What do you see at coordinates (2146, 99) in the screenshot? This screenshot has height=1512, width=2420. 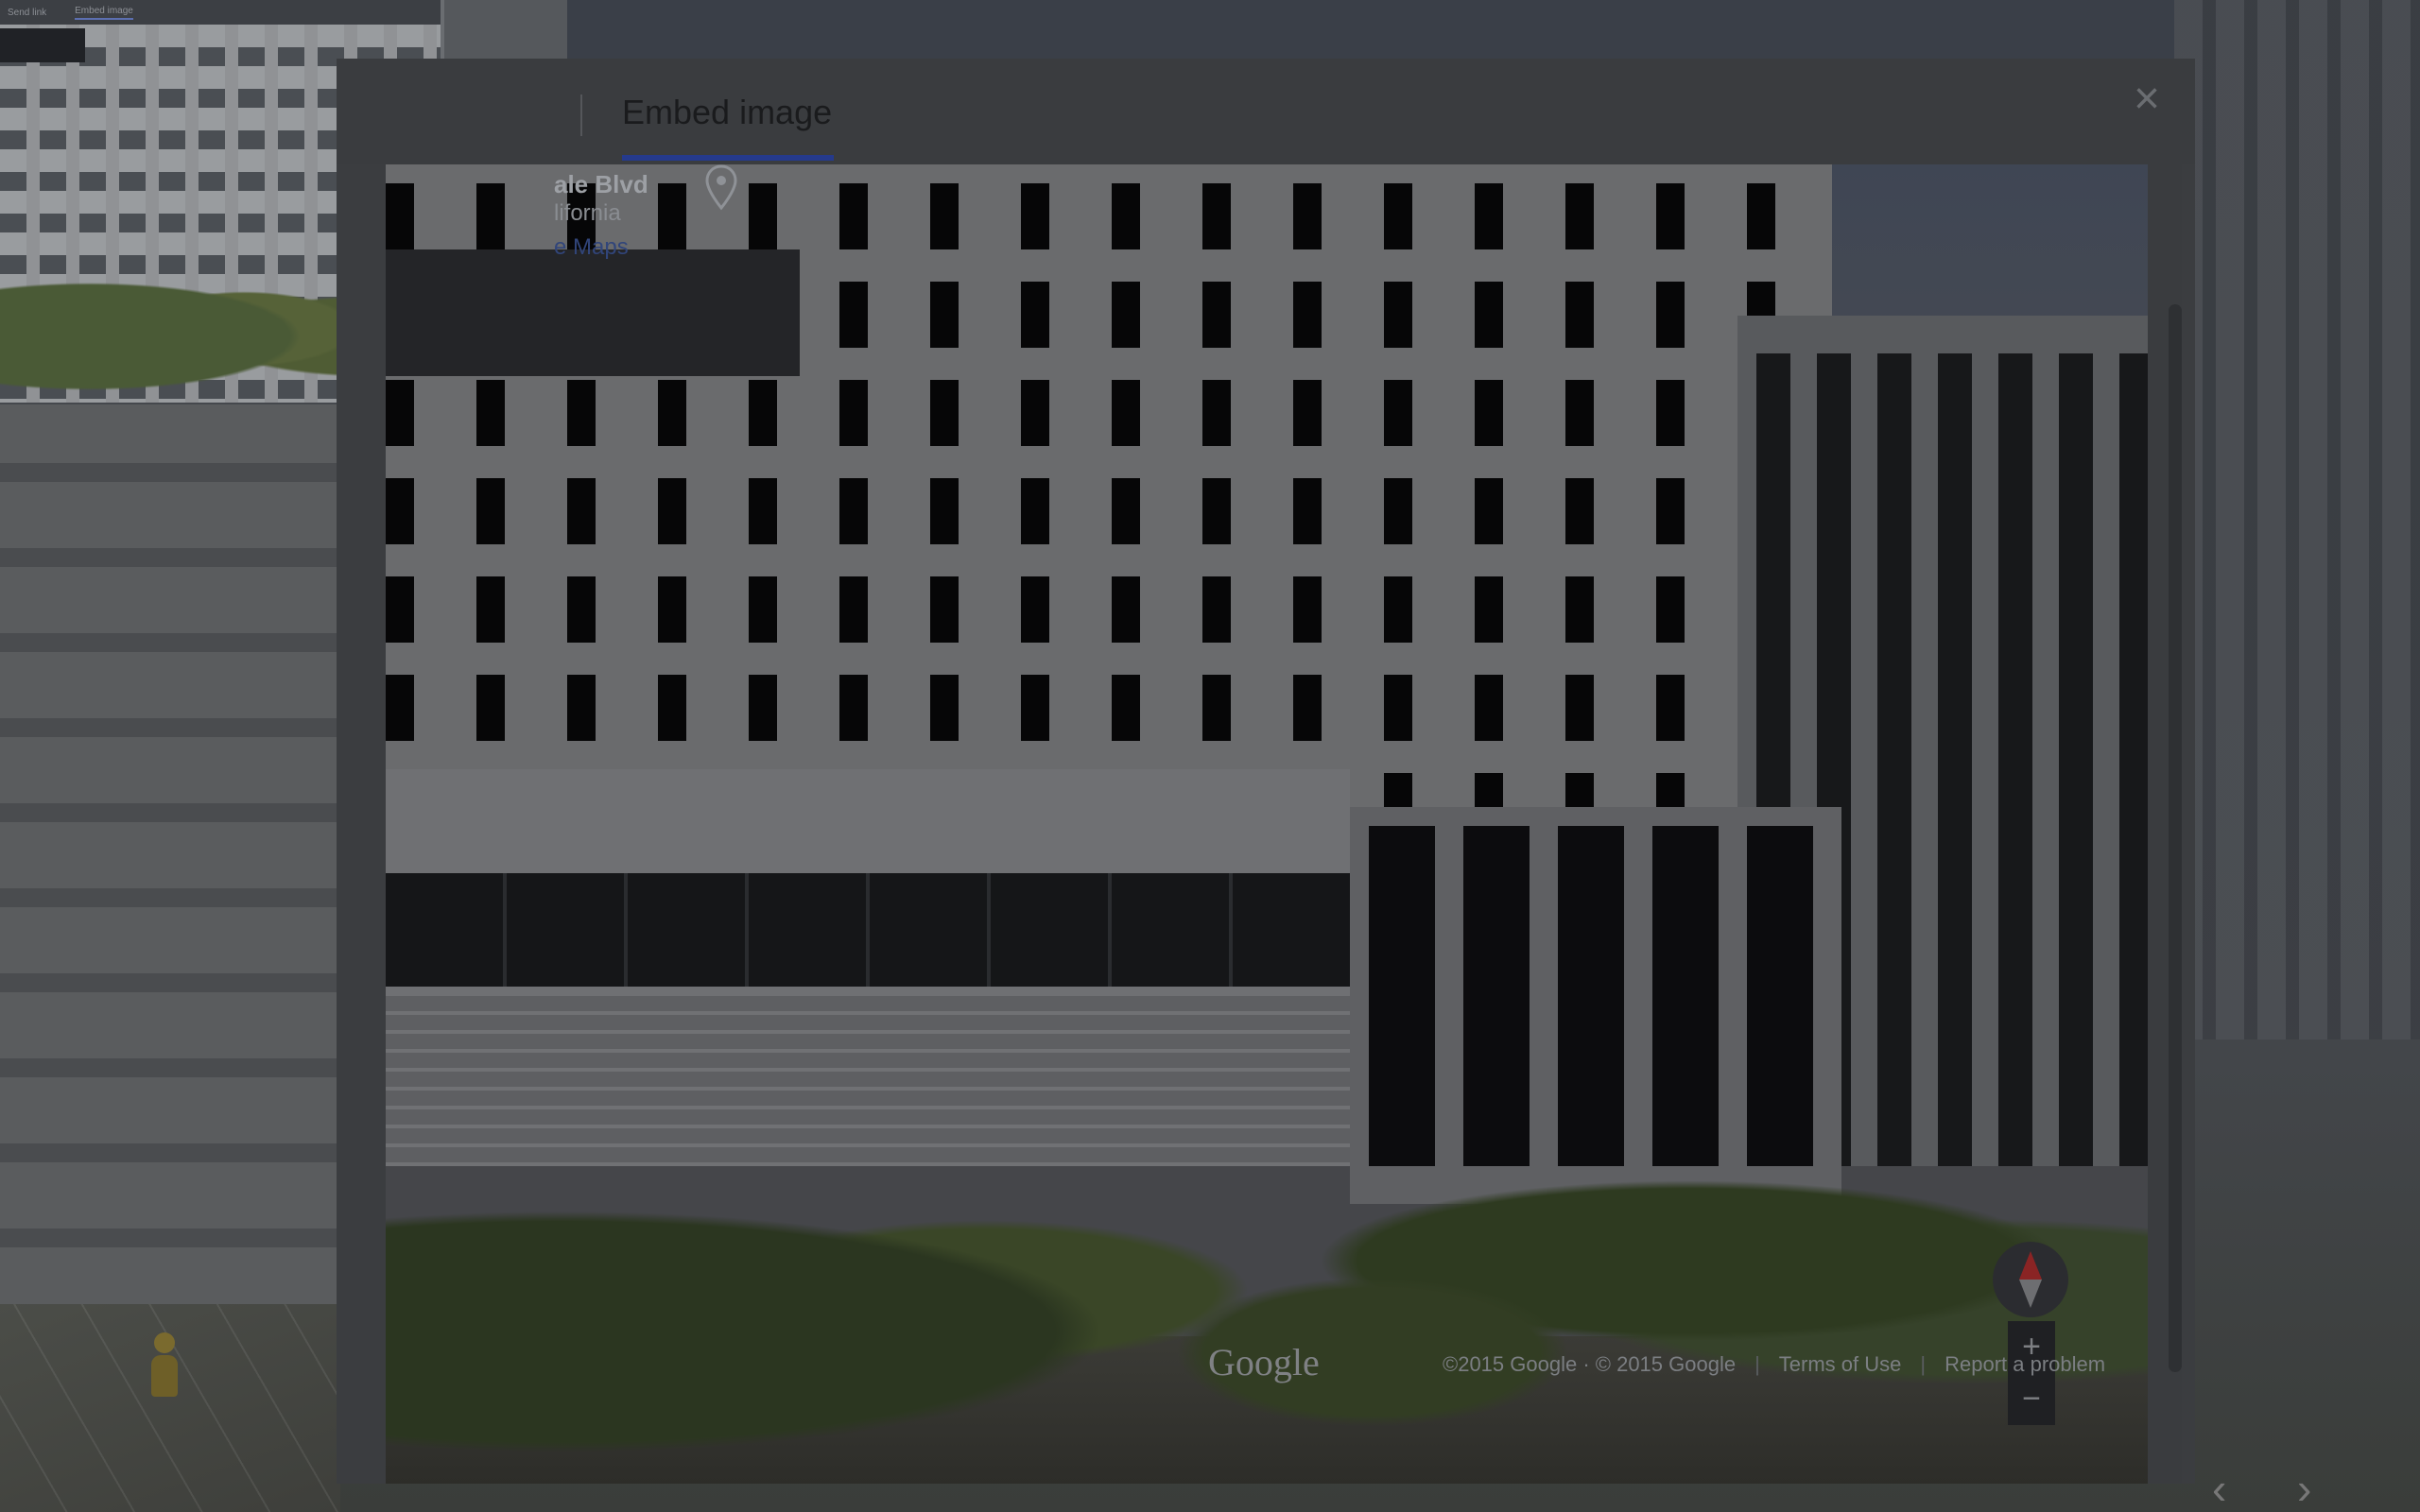 I see `close-icon: ×` at bounding box center [2146, 99].